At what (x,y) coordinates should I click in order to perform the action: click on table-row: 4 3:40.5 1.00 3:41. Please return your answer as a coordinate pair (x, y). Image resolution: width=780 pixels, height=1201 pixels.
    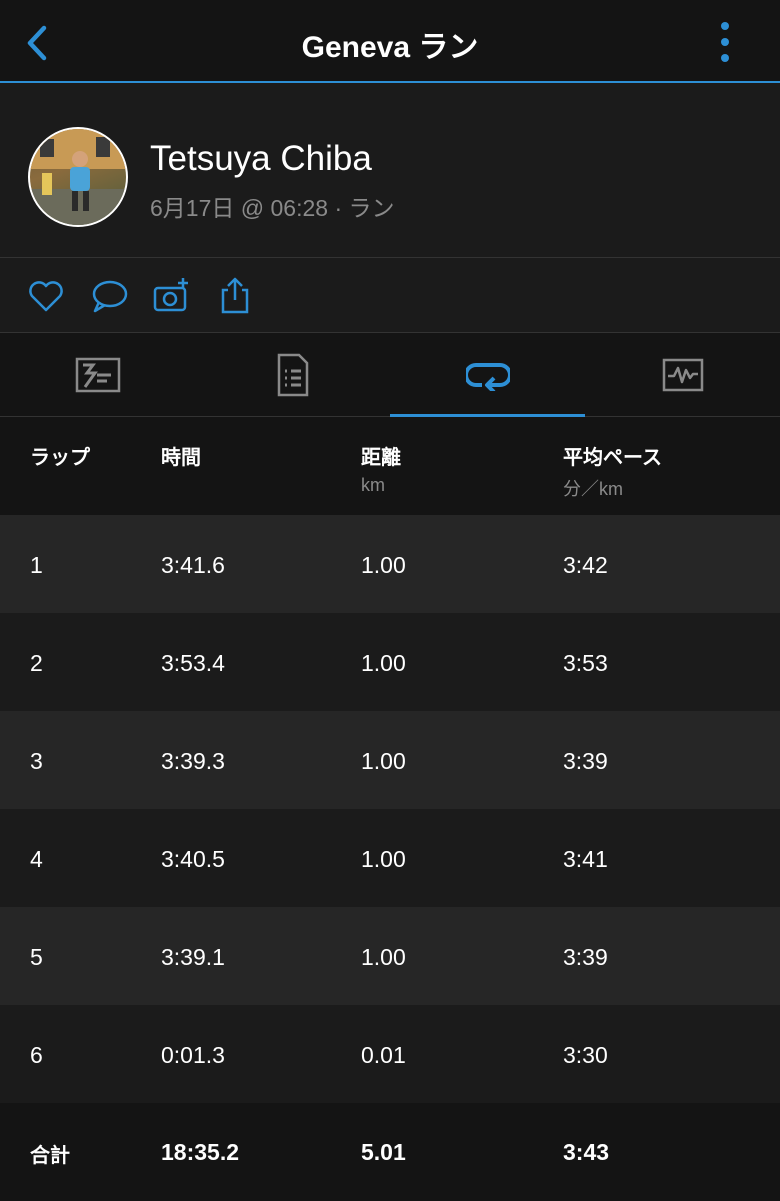
    Looking at the image, I should click on (390, 858).